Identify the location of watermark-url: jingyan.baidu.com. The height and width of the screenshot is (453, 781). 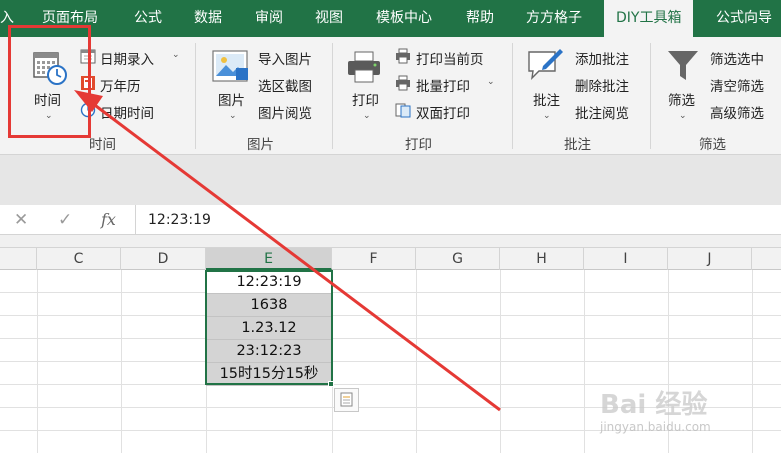
(655, 427).